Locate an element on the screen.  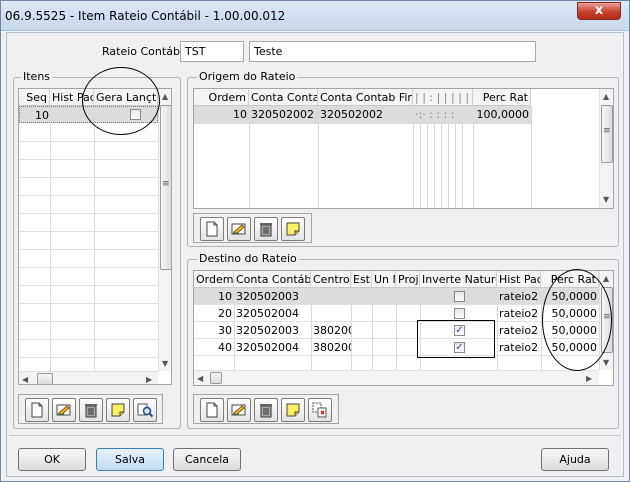
col-header-inverte-natureza: Inverte Nature: is located at coordinates (458, 279).